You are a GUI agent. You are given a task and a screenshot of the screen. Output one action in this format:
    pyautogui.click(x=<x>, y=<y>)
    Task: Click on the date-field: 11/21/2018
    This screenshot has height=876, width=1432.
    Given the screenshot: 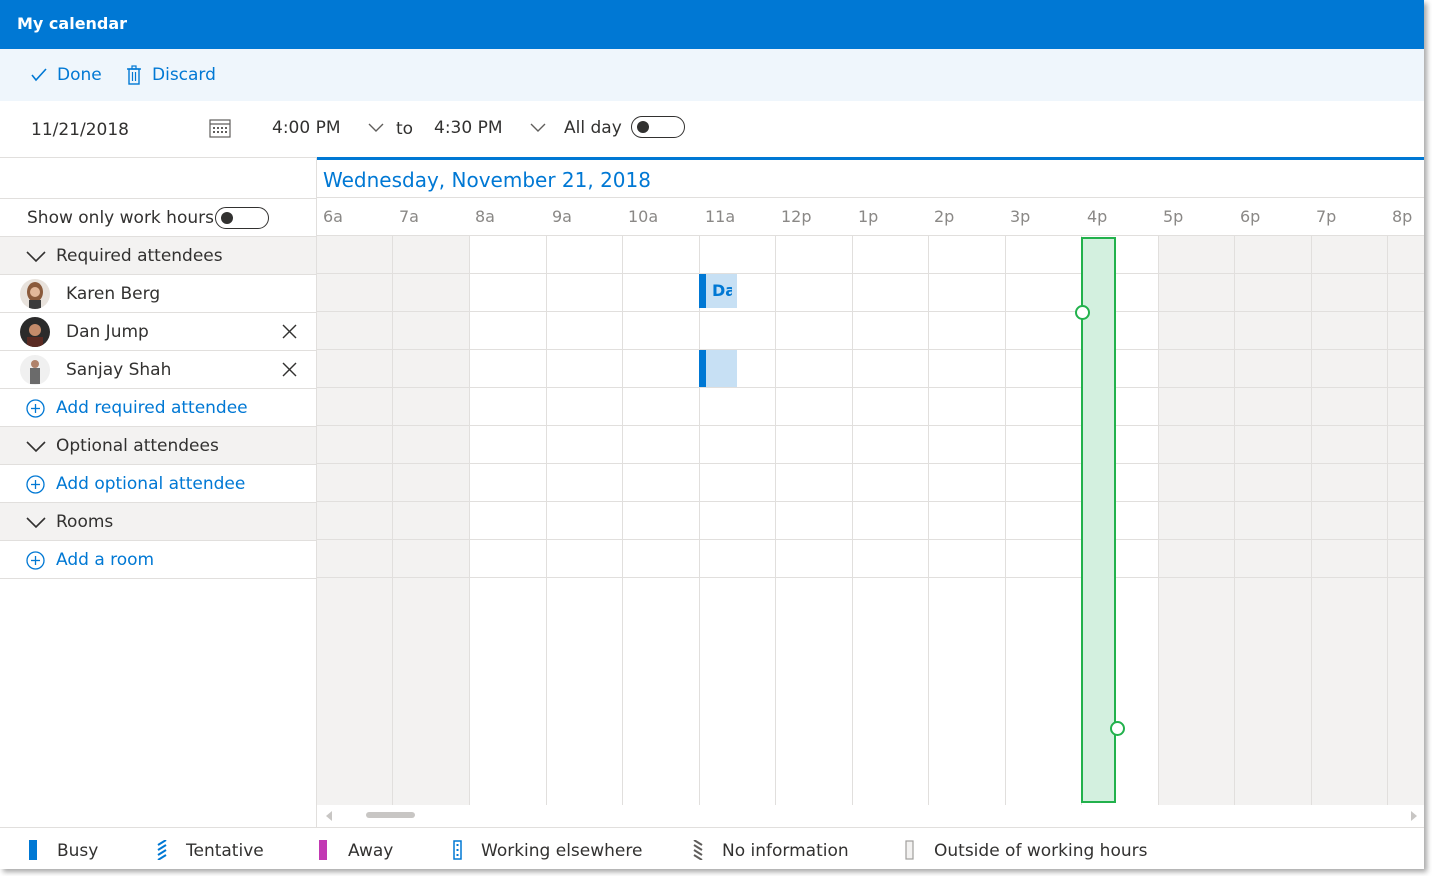 What is the action you would take?
    pyautogui.click(x=80, y=130)
    